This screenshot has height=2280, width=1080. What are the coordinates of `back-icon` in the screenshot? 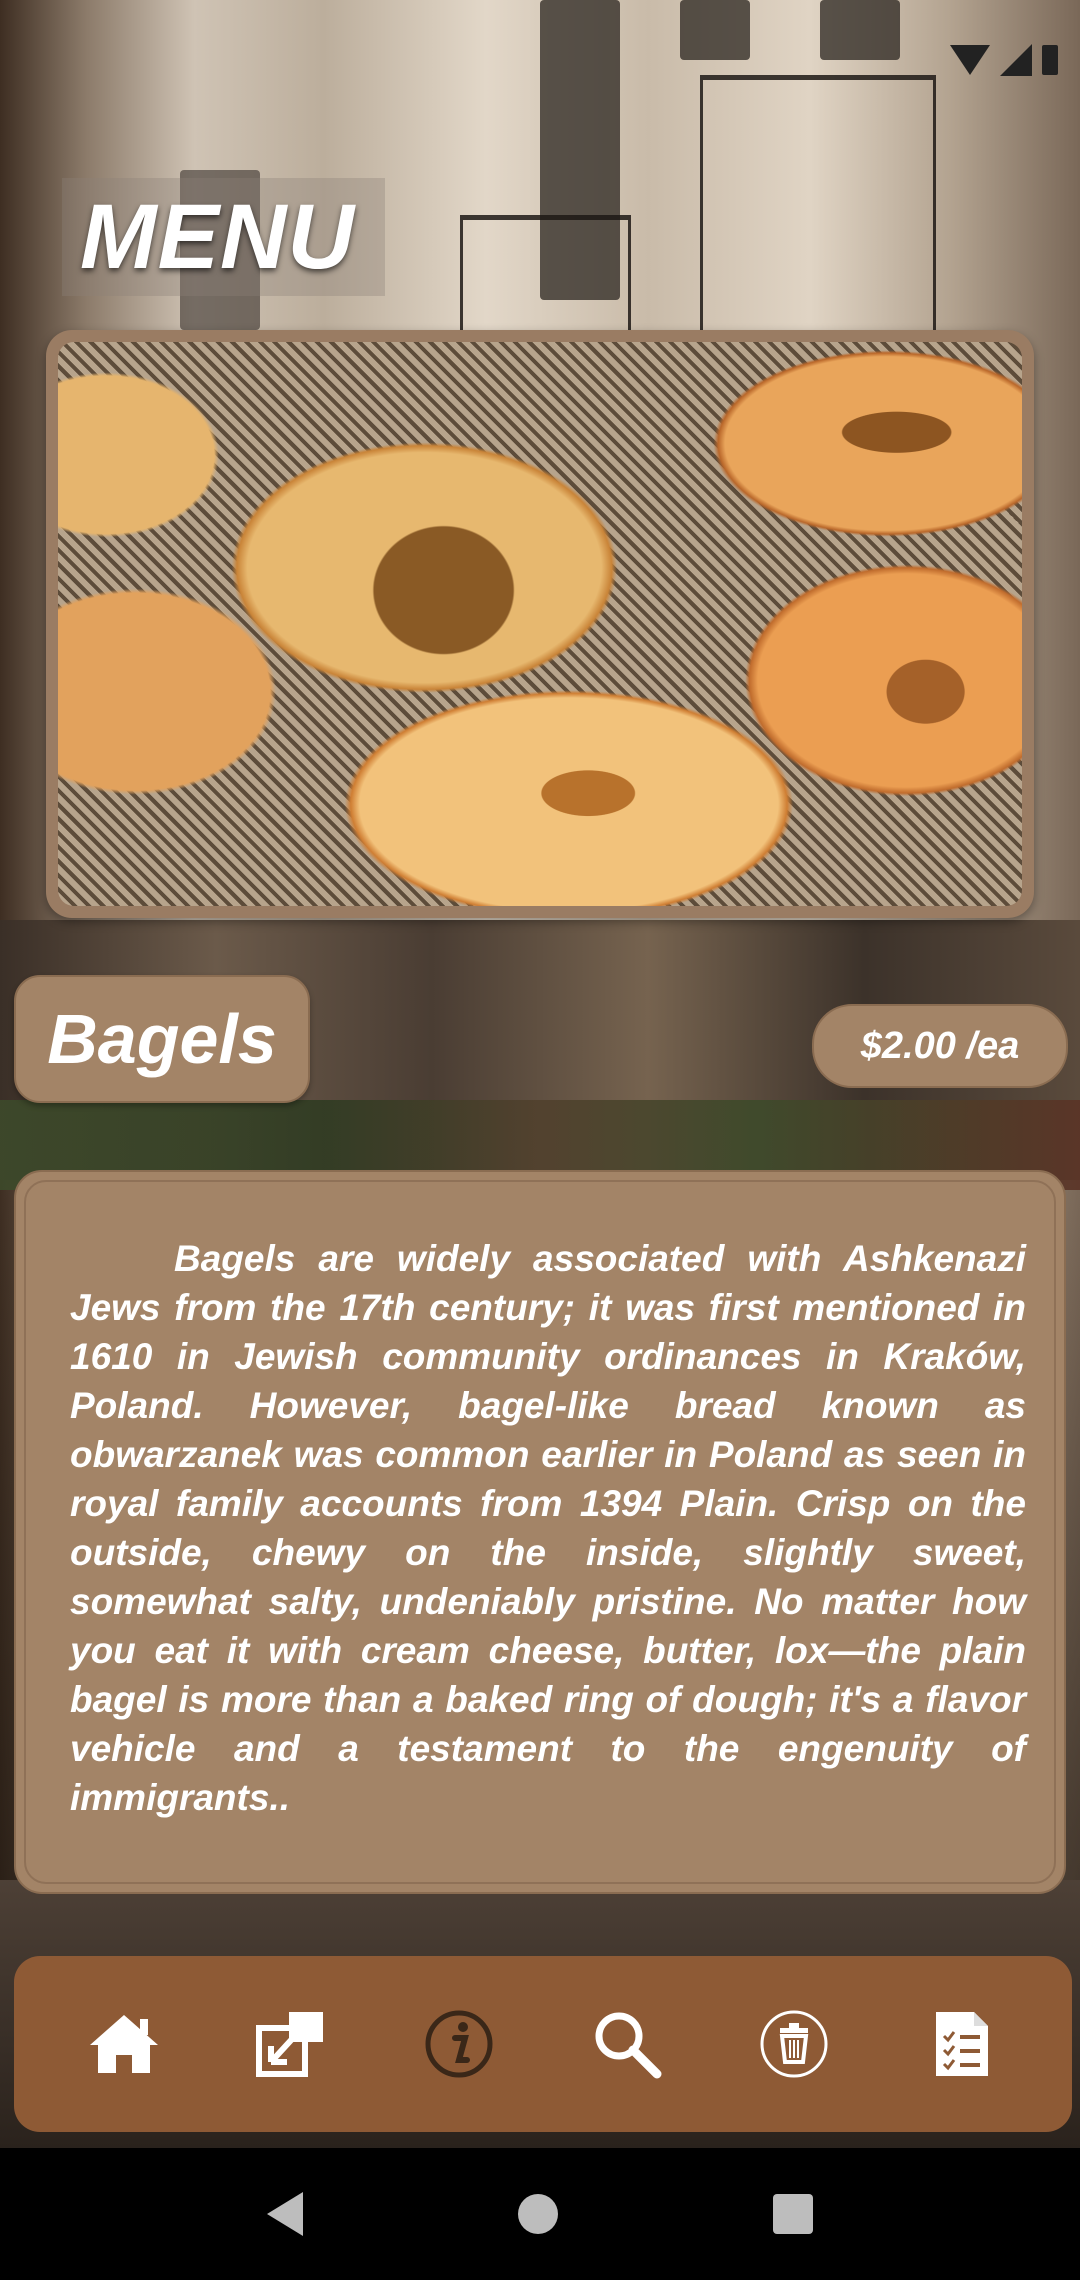 It's located at (285, 2214).